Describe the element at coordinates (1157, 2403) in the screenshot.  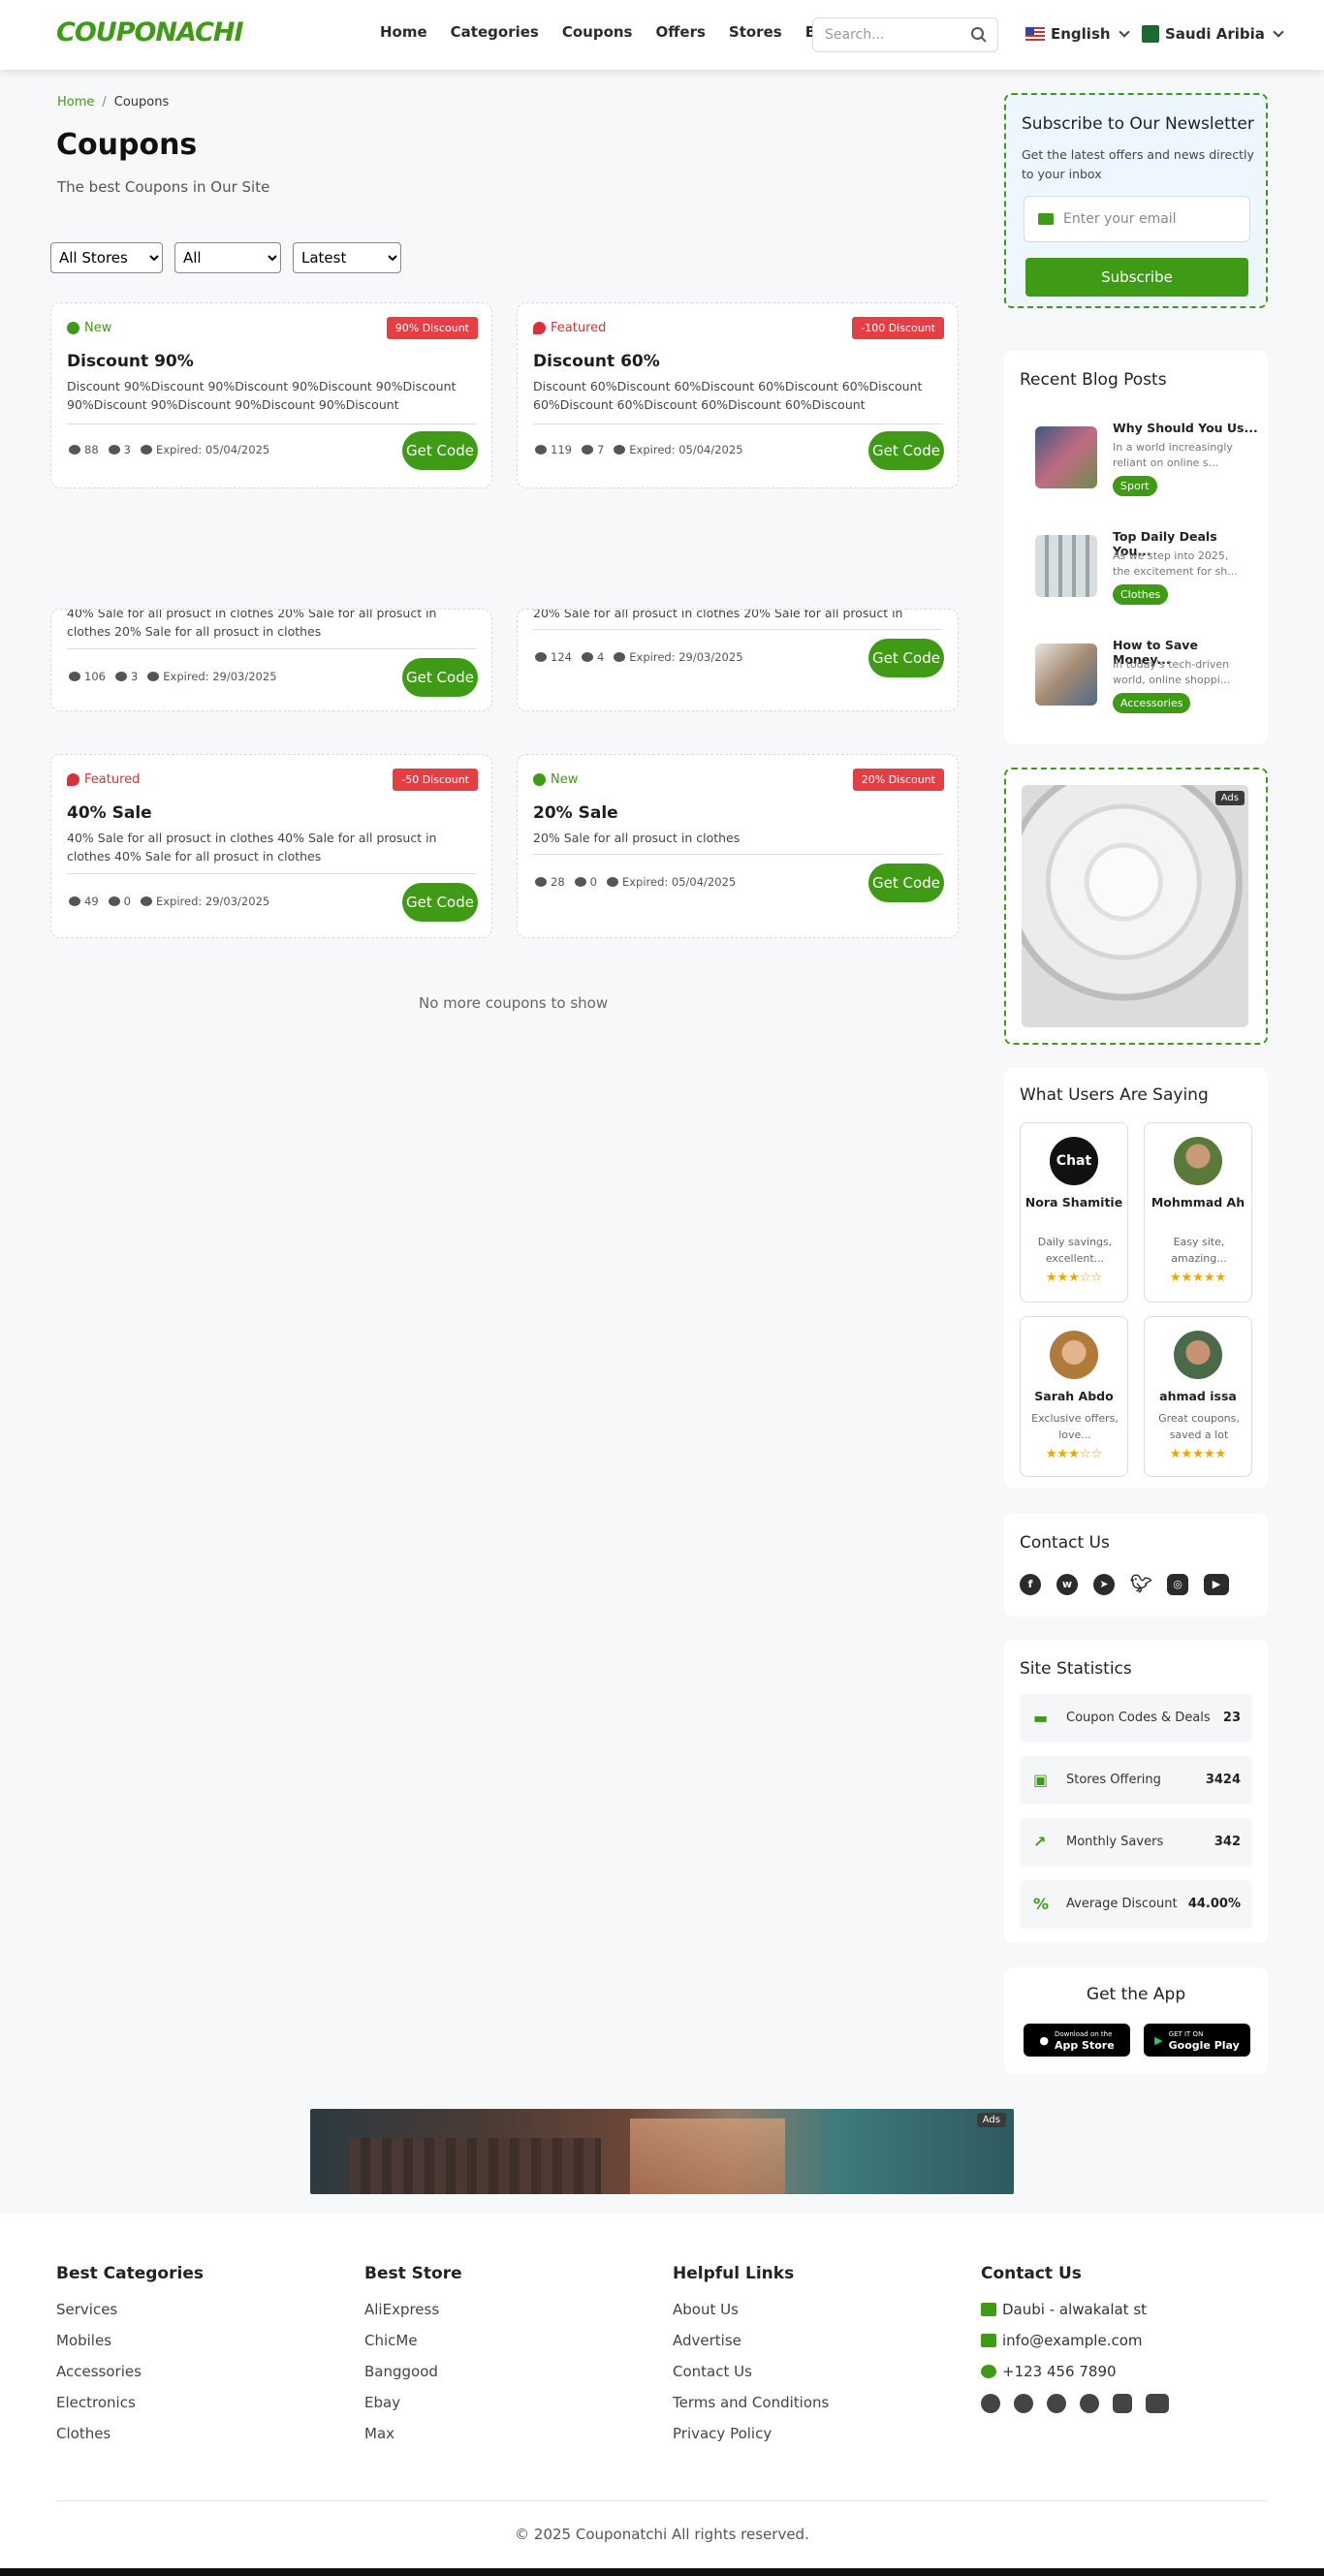
I see `youtube-icon` at that location.